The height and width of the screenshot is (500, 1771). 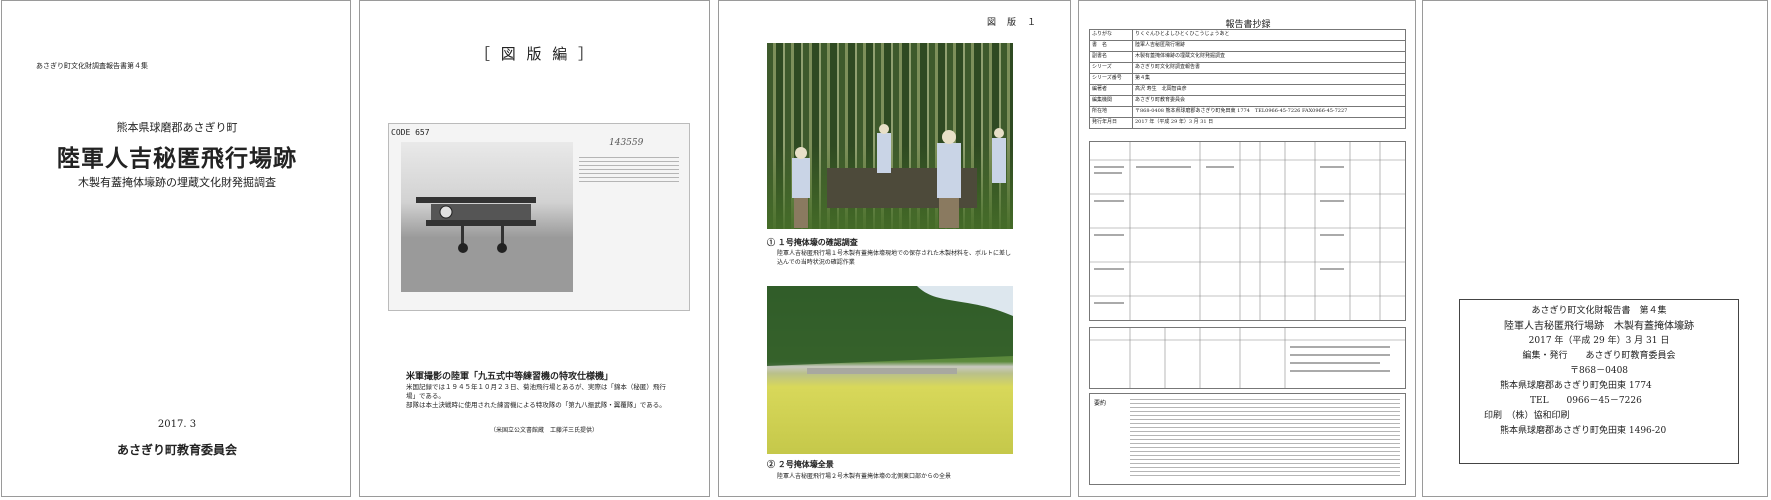 I want to click on landscape-scene-icon, so click(x=890, y=330).